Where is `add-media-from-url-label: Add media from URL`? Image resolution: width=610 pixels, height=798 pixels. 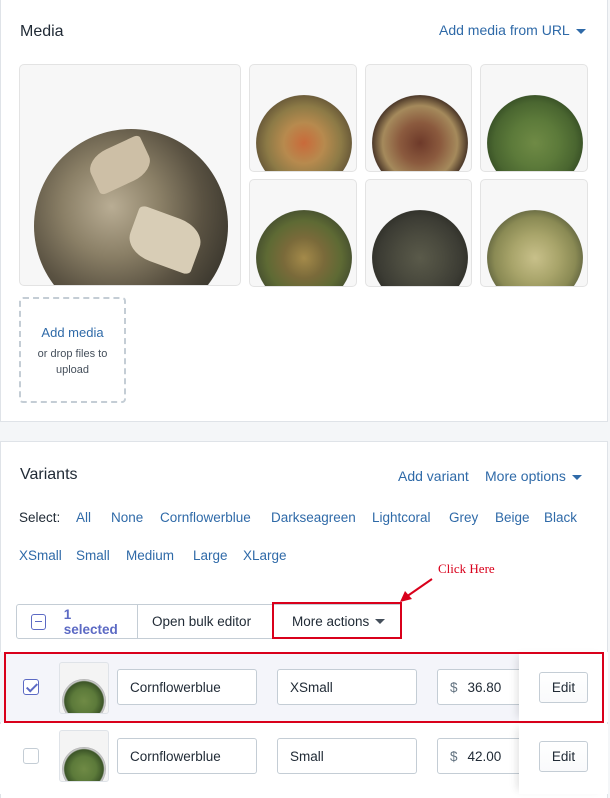
add-media-from-url-label: Add media from URL is located at coordinates (504, 30).